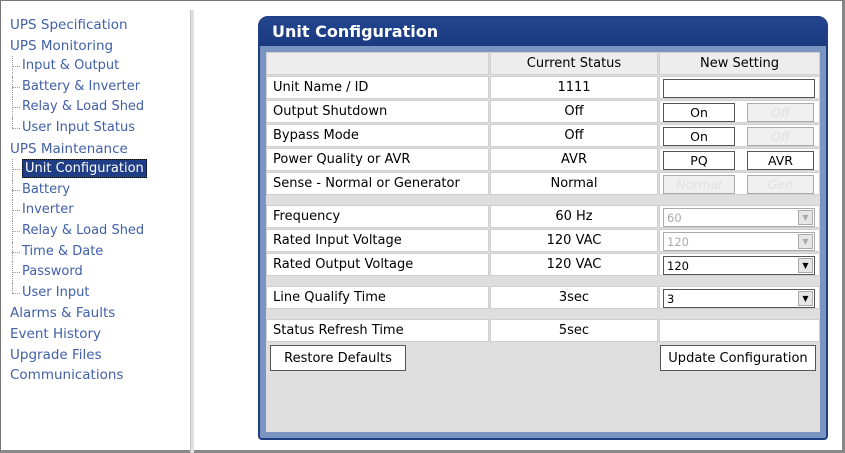  Describe the element at coordinates (377, 240) in the screenshot. I see `label-rated-input: Rated Input Voltage` at that location.